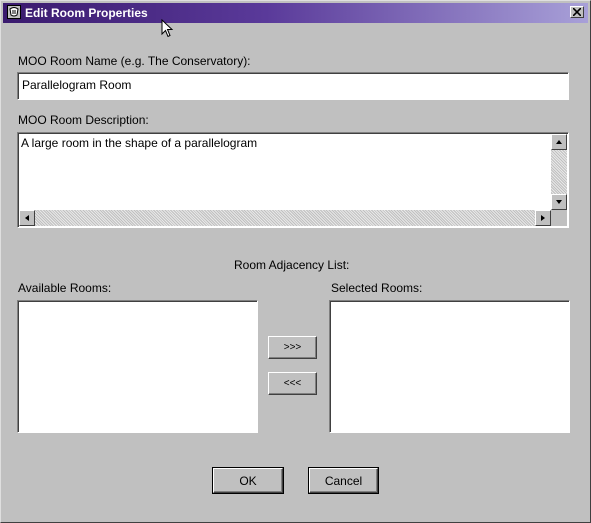  What do you see at coordinates (449, 366) in the screenshot?
I see `selected-rooms-list` at bounding box center [449, 366].